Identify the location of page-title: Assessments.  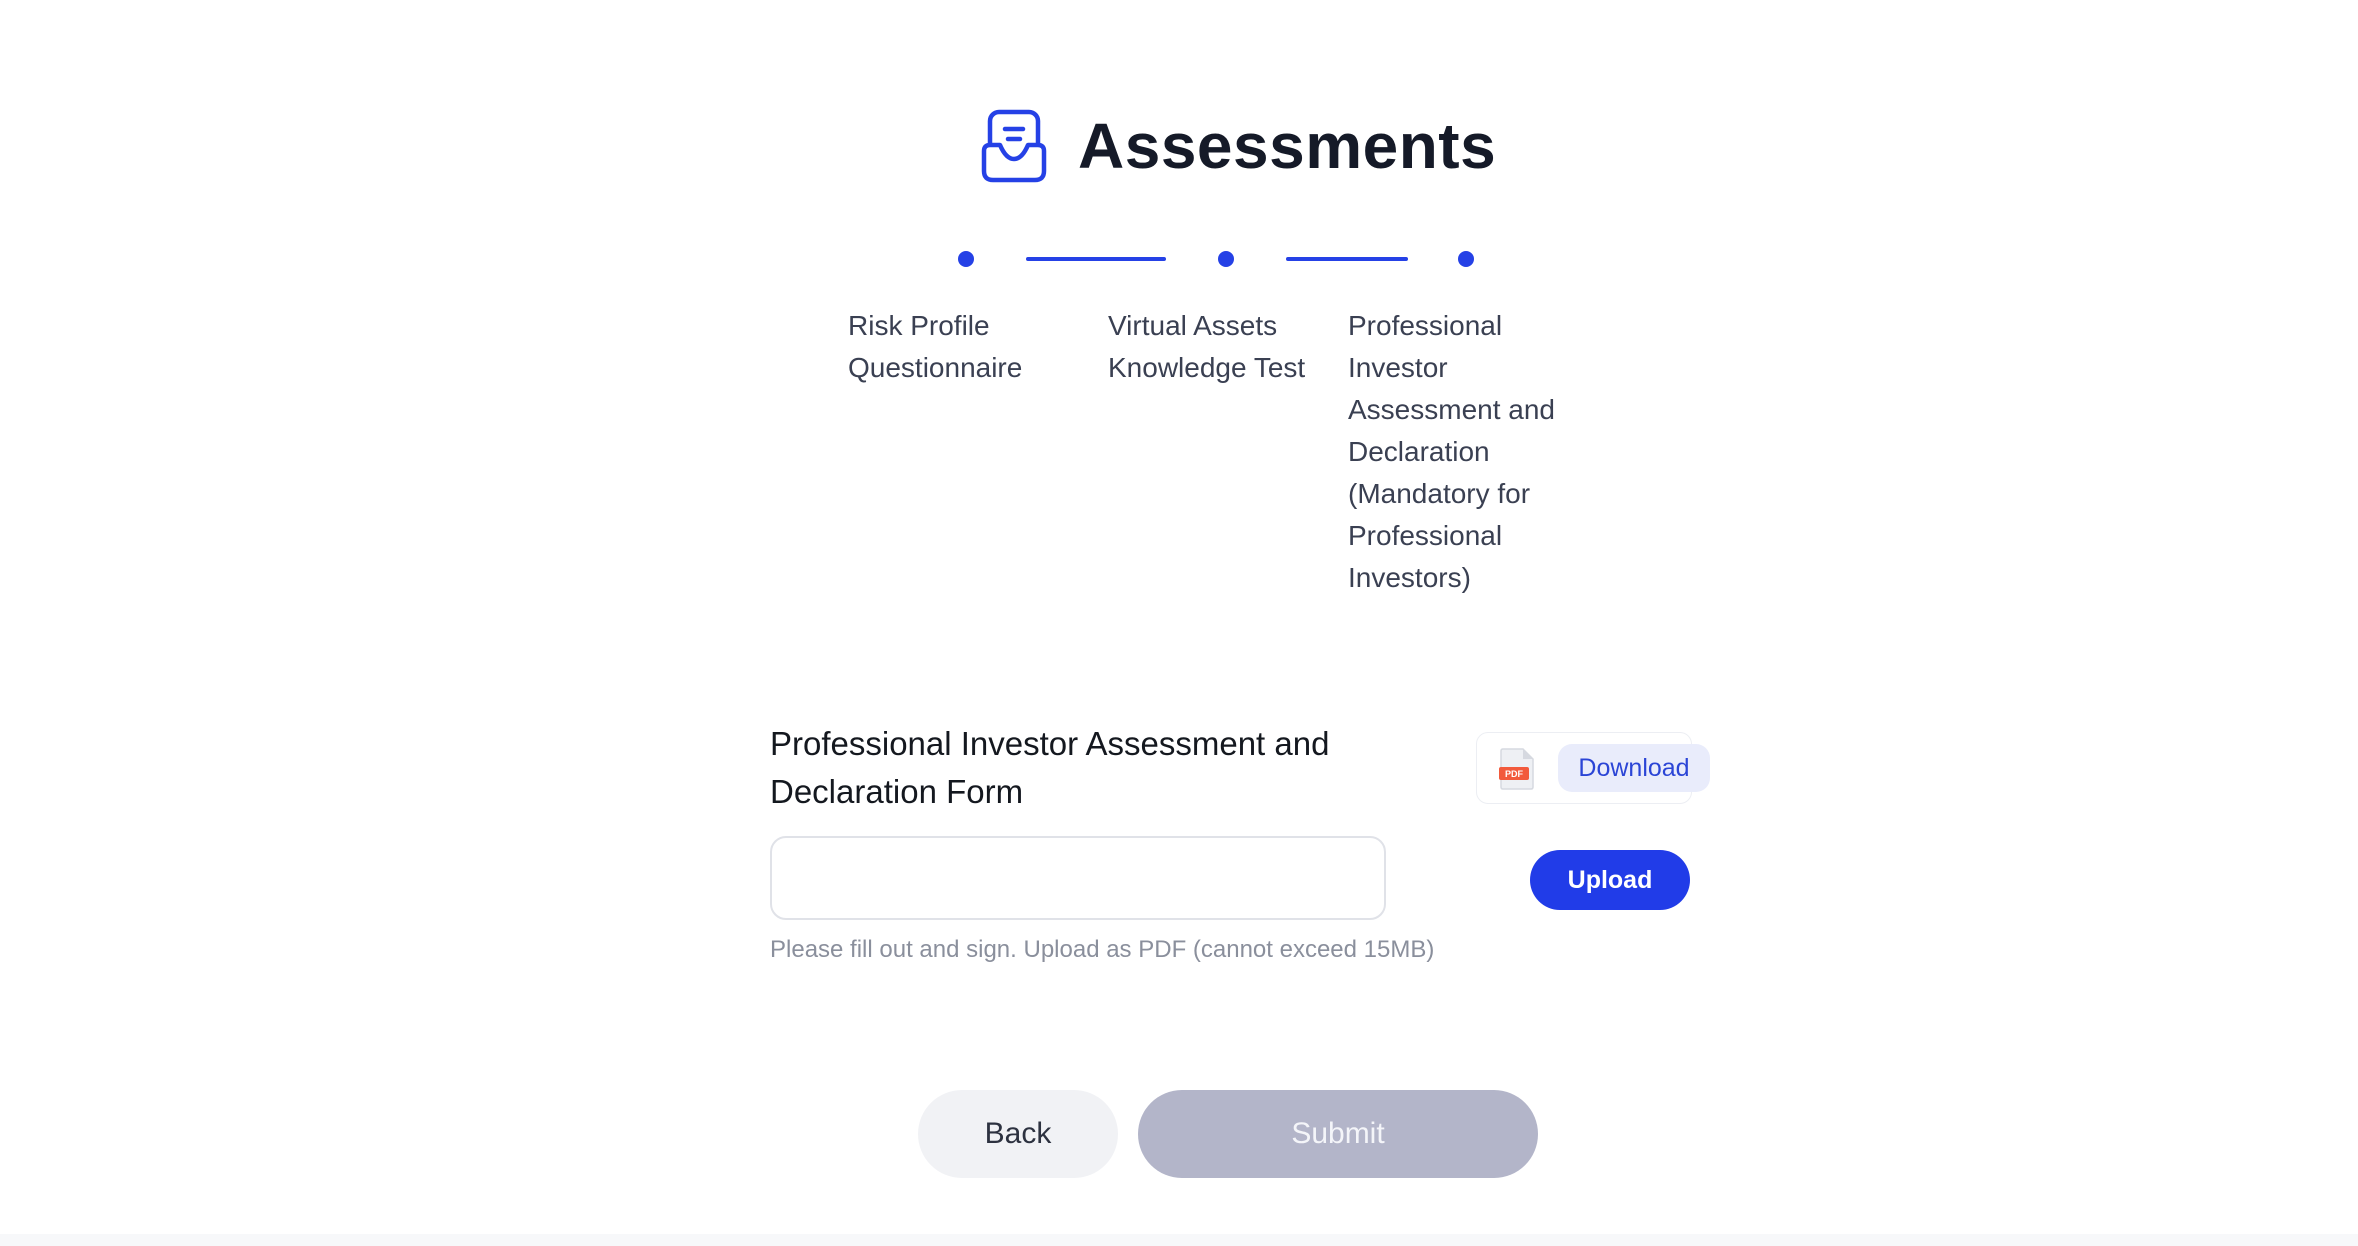
(1287, 146).